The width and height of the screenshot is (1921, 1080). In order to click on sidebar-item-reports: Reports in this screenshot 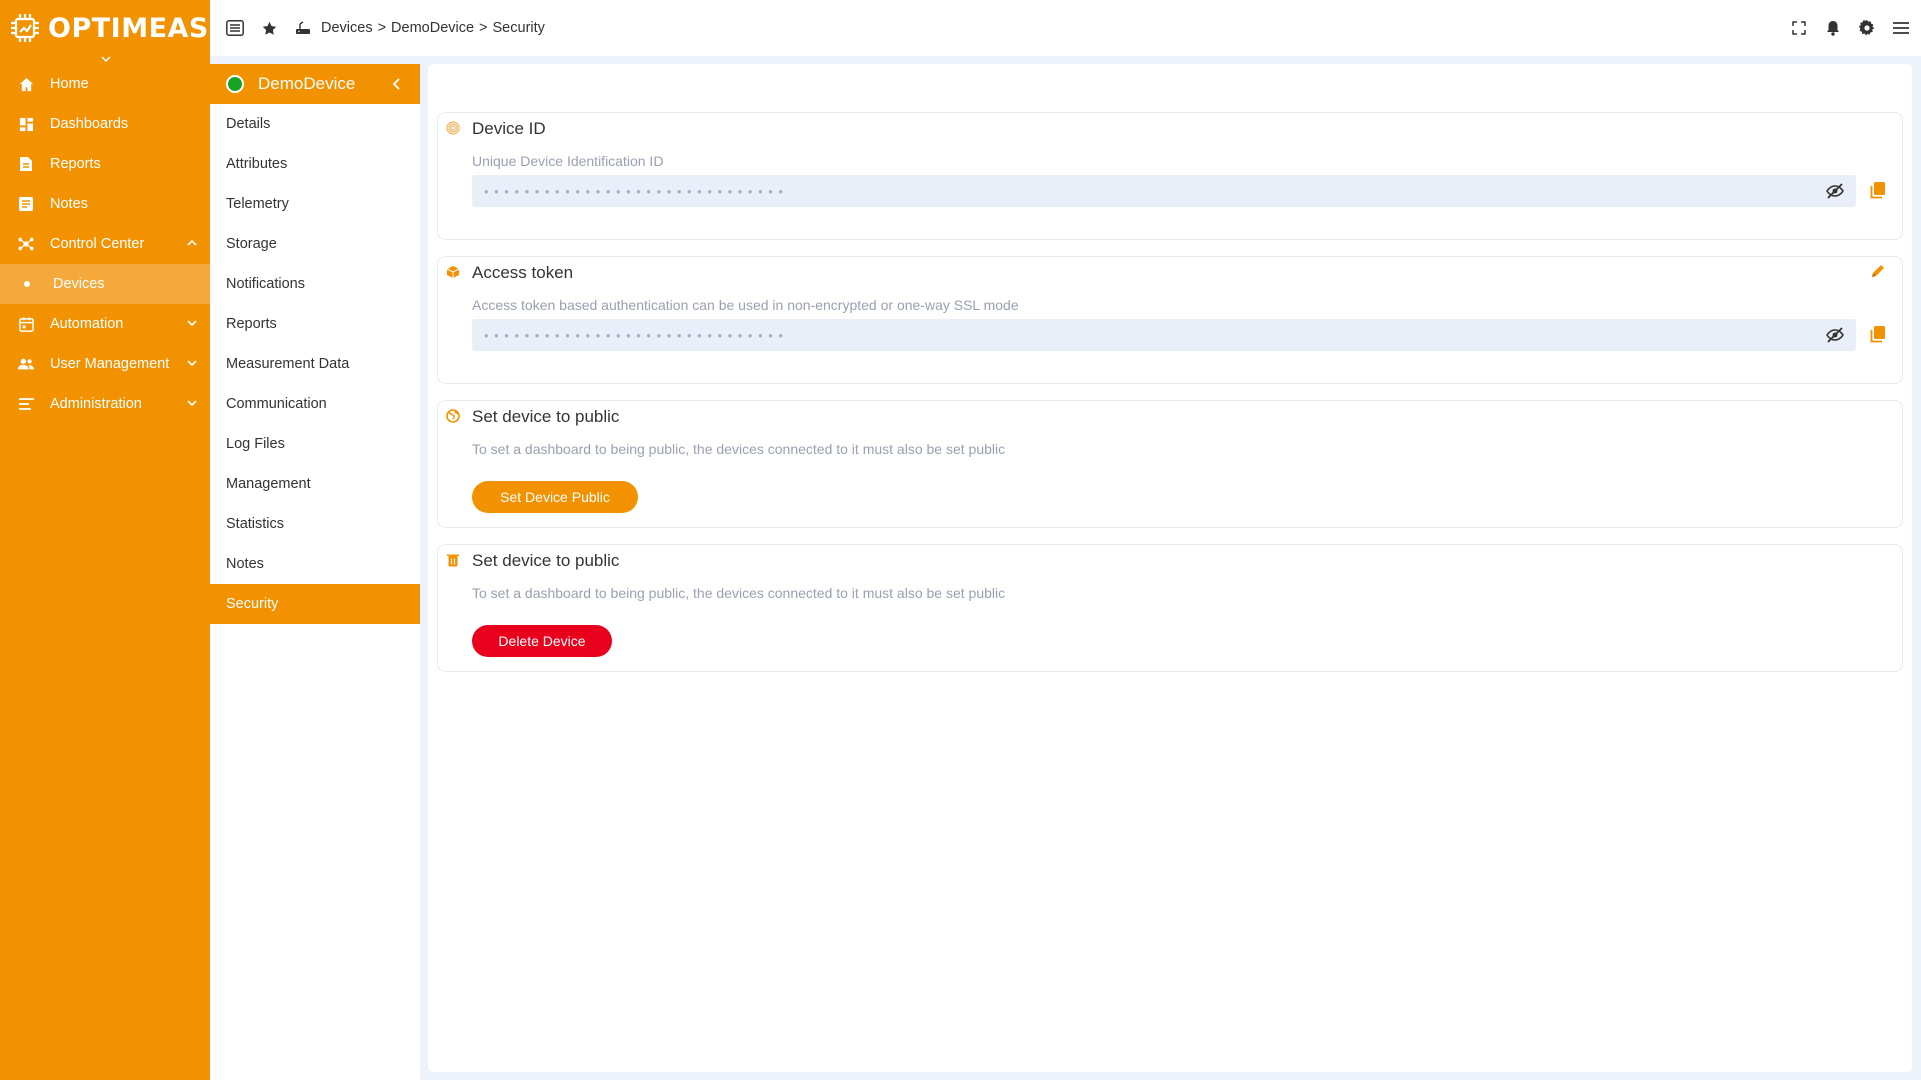, I will do `click(105, 164)`.